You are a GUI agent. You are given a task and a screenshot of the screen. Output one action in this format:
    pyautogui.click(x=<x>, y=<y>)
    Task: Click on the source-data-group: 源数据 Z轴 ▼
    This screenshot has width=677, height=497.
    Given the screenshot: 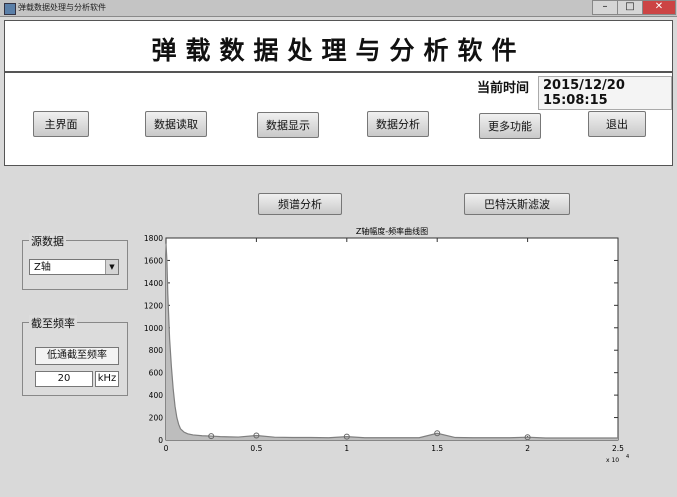 What is the action you would take?
    pyautogui.click(x=75, y=261)
    